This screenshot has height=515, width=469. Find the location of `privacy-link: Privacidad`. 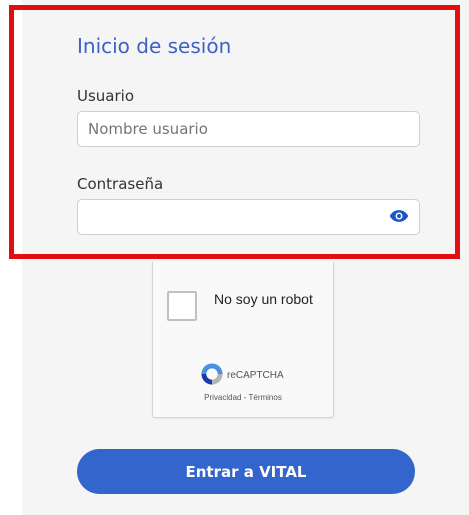

privacy-link: Privacidad is located at coordinates (222, 397).